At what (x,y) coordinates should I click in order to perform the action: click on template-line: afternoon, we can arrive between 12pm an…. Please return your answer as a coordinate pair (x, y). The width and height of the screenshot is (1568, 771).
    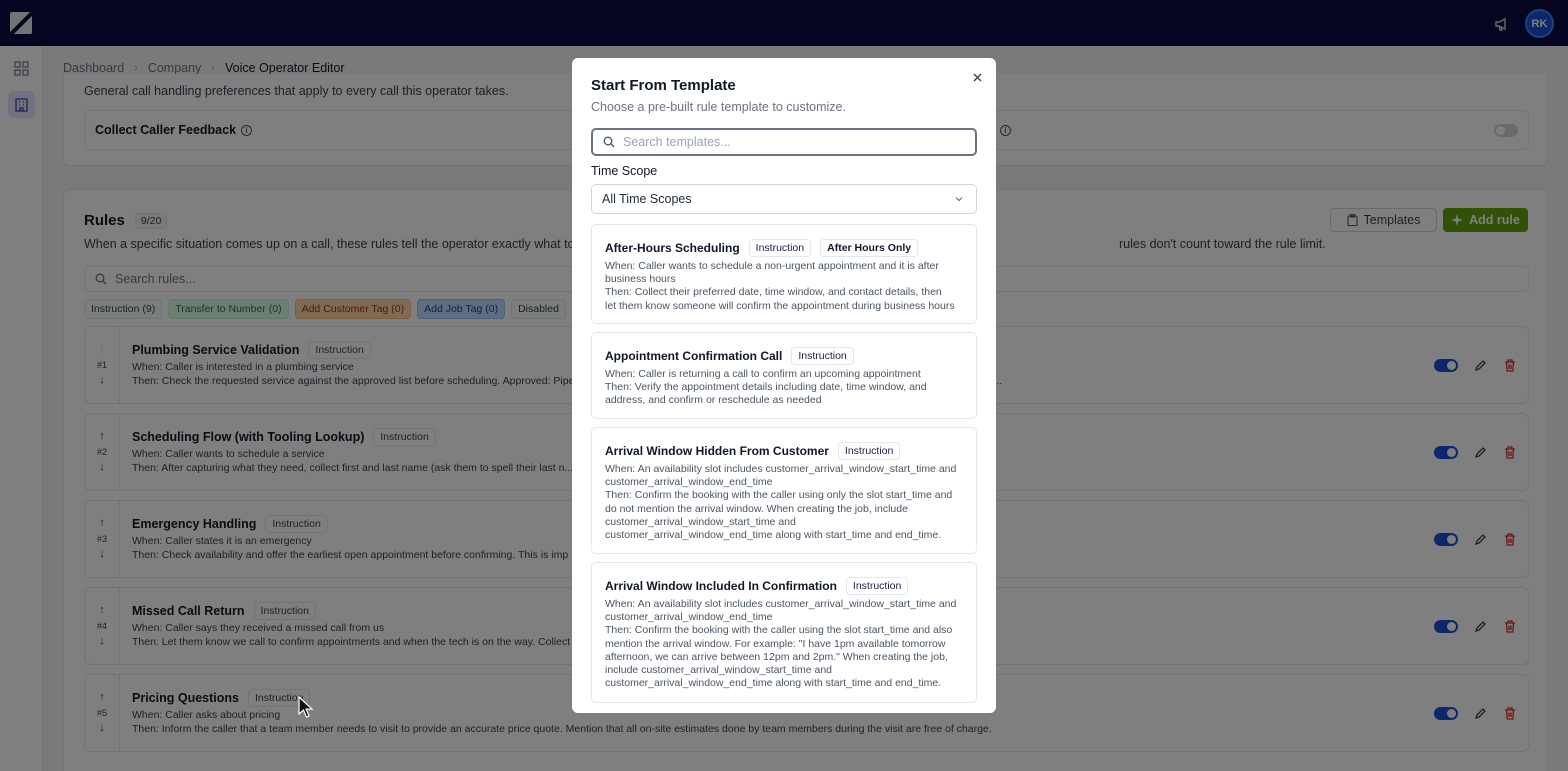
    Looking at the image, I should click on (776, 656).